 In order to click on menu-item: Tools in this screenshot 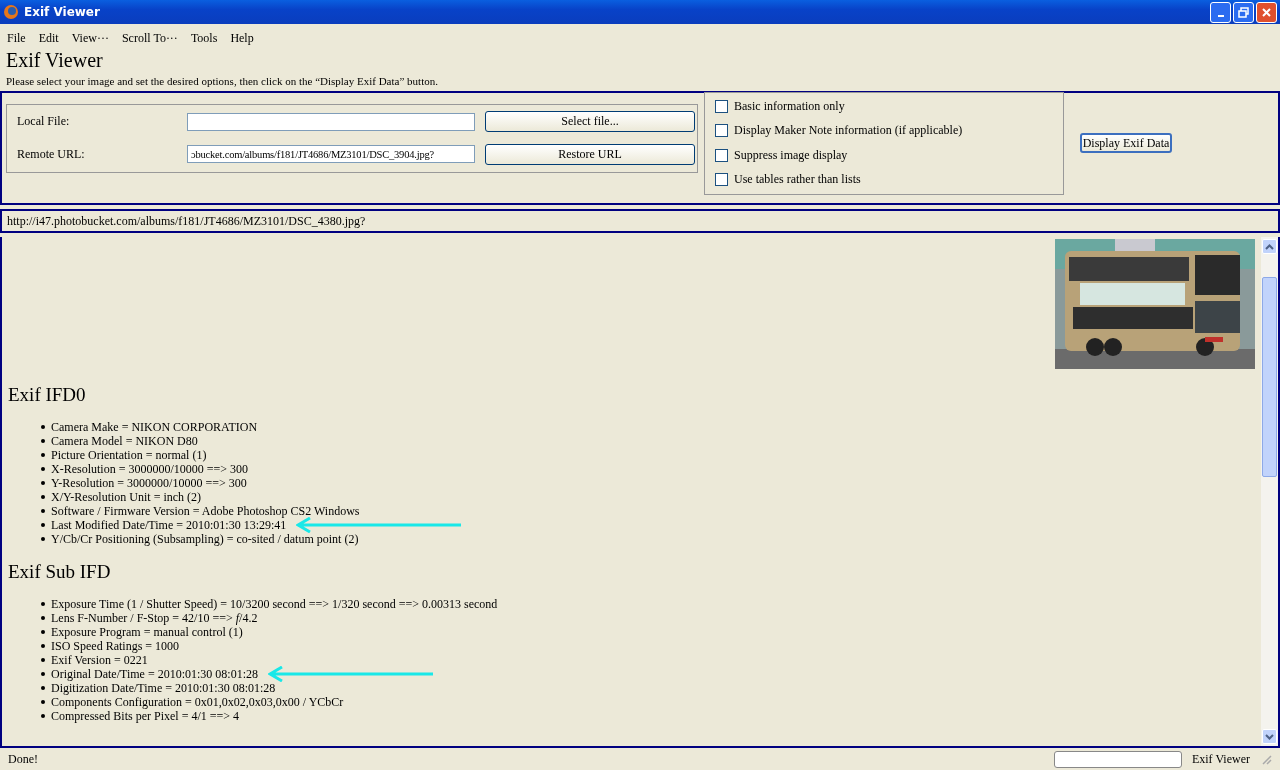, I will do `click(204, 38)`.